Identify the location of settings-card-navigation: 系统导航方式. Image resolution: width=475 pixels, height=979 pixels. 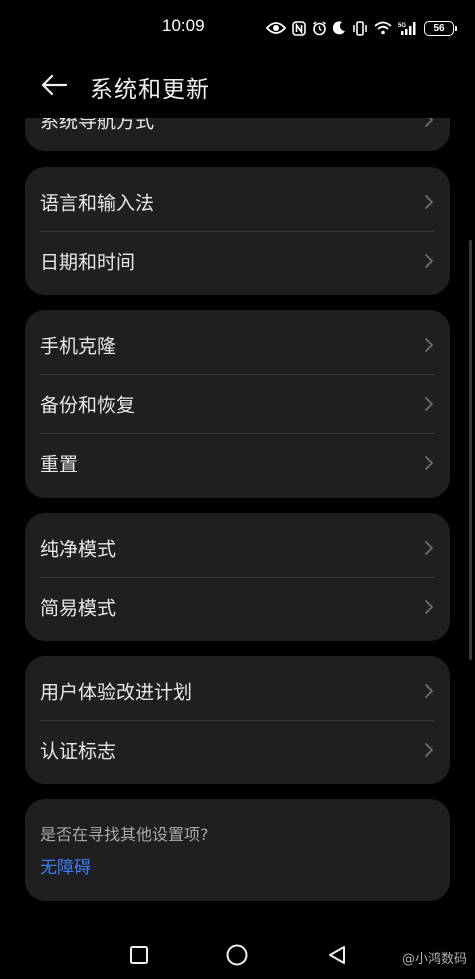
(237, 134).